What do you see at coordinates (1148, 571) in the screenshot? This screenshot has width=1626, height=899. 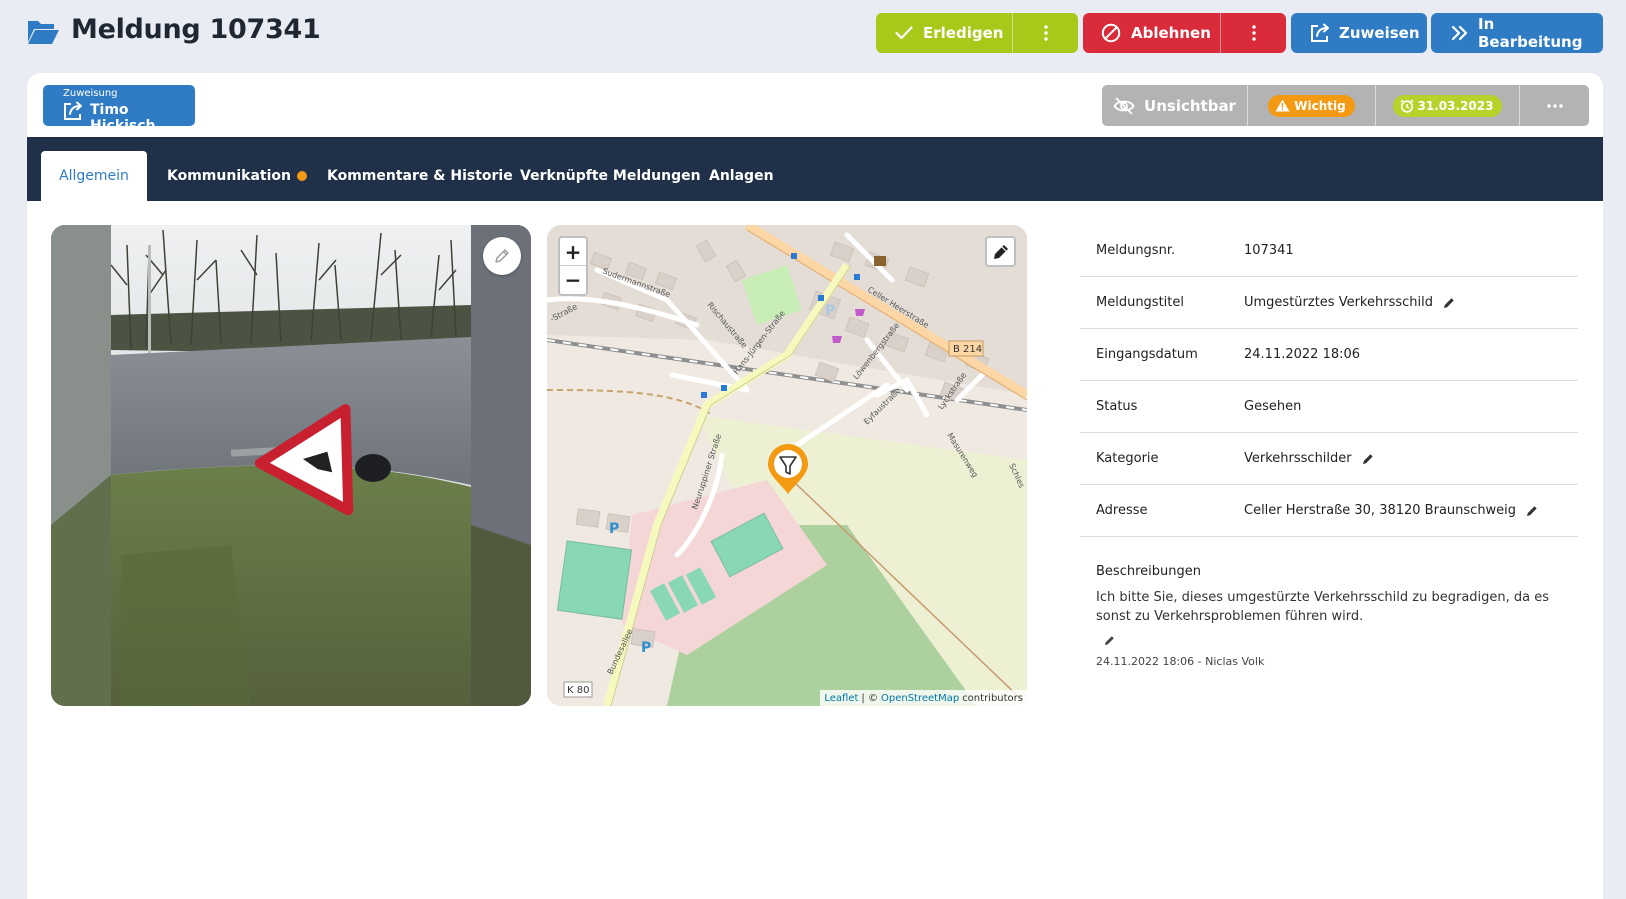 I see `description-label: Beschreibungen` at bounding box center [1148, 571].